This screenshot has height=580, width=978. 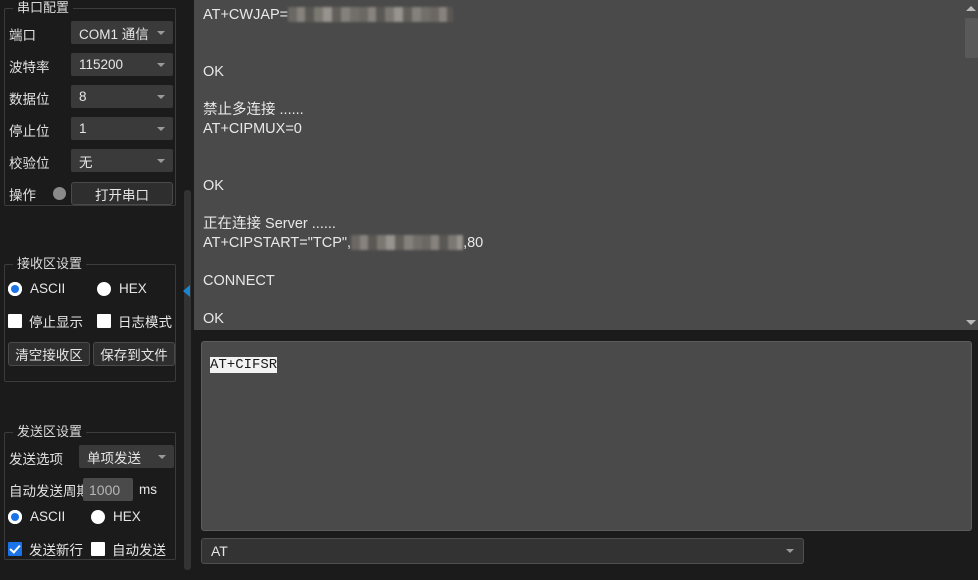 I want to click on send-hex-radio: HEX, so click(x=116, y=516).